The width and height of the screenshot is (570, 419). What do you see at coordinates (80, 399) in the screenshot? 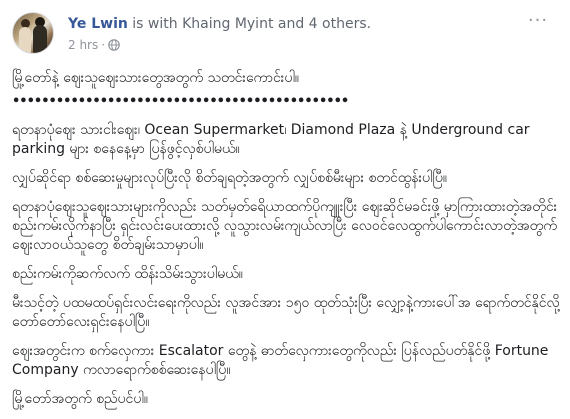
I see `post-paragraph: မြို့တော်အတွက် စည်ပင်ပါ။` at bounding box center [80, 399].